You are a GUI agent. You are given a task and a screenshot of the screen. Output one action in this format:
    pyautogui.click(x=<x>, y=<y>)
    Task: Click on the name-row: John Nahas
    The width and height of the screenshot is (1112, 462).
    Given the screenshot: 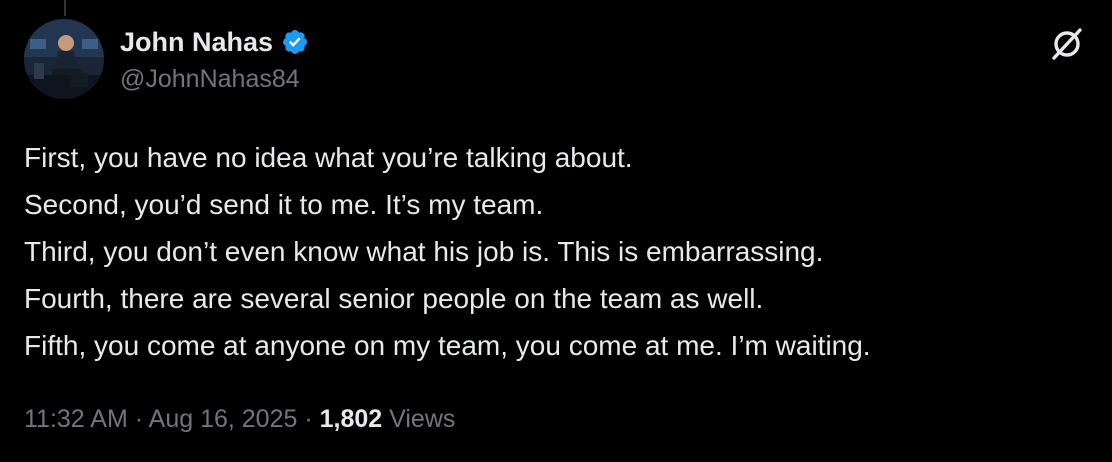 What is the action you would take?
    pyautogui.click(x=214, y=42)
    